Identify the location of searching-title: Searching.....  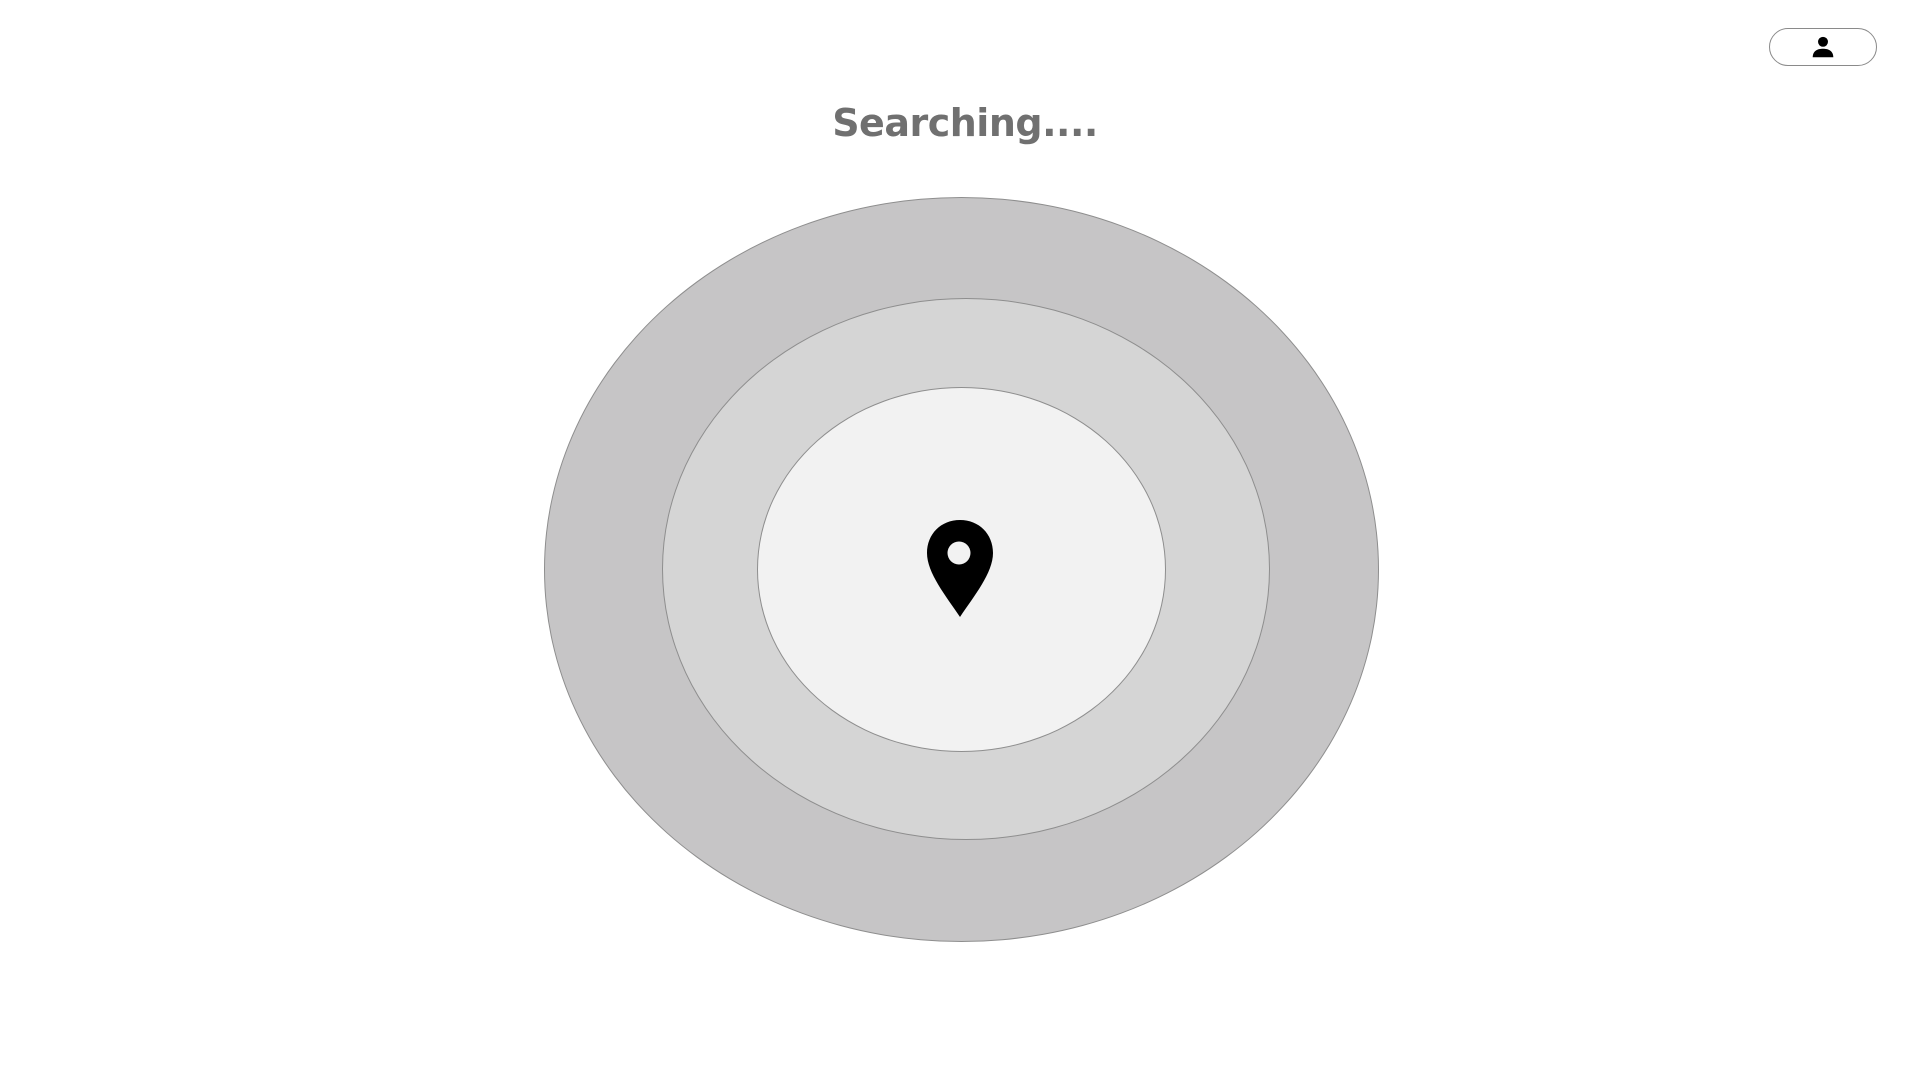
(965, 123).